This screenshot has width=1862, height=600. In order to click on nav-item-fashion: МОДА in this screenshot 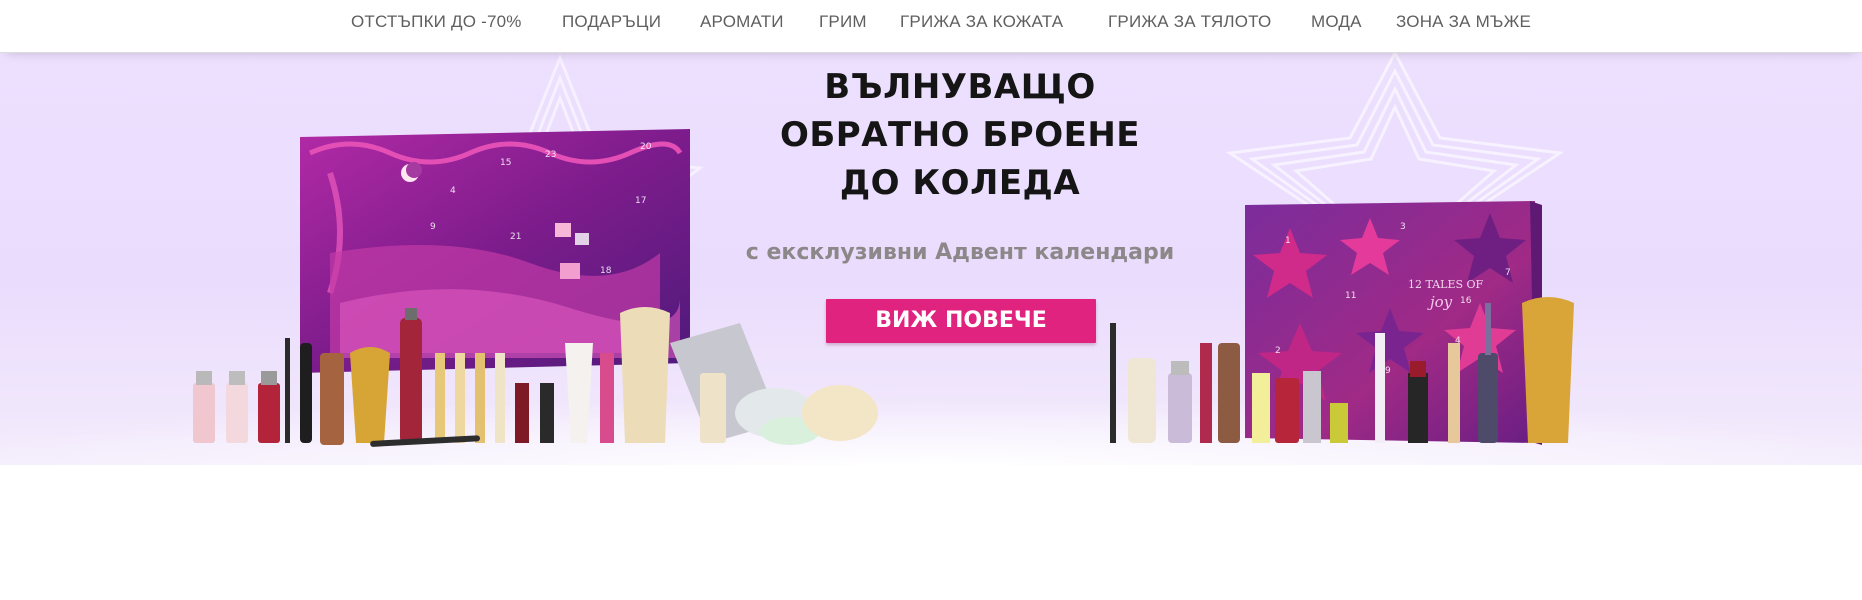, I will do `click(1336, 22)`.